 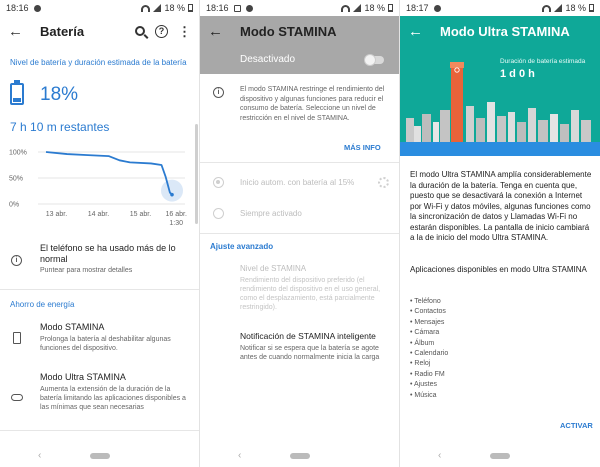 What do you see at coordinates (196, 174) in the screenshot?
I see `scrollbar` at bounding box center [196, 174].